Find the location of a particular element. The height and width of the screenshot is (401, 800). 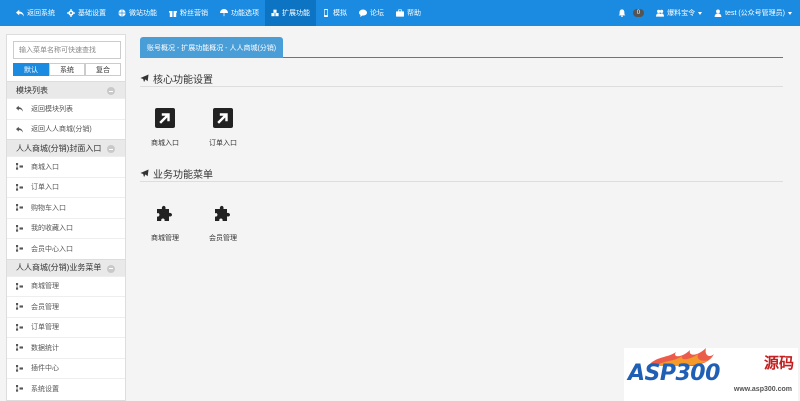

external-link-icon is located at coordinates (165, 118).